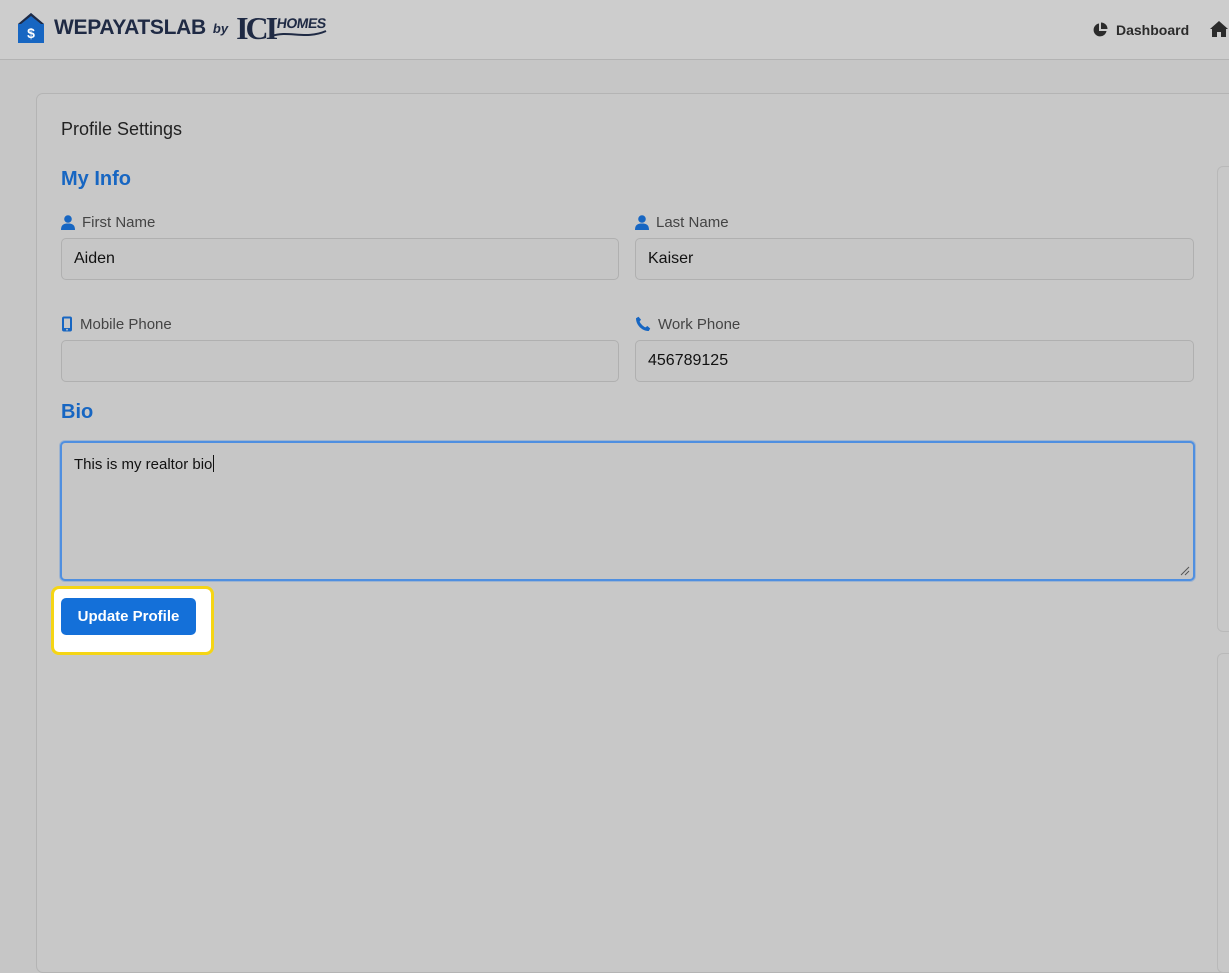  What do you see at coordinates (1223, 399) in the screenshot?
I see `side-panel` at bounding box center [1223, 399].